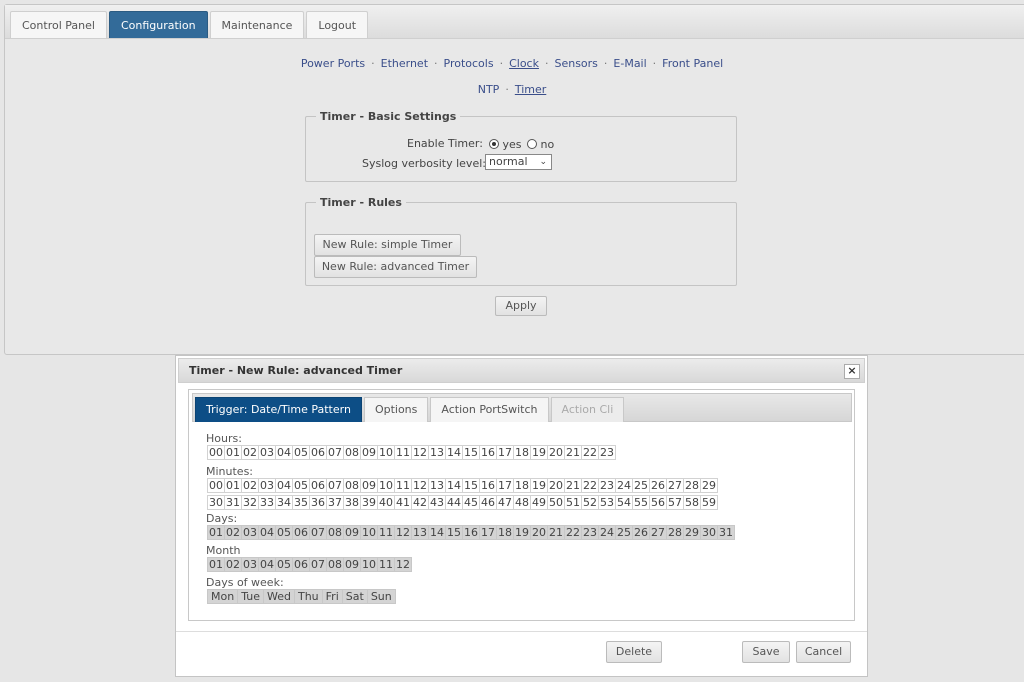 The height and width of the screenshot is (682, 1024). I want to click on hour-cell: 23, so click(607, 452).